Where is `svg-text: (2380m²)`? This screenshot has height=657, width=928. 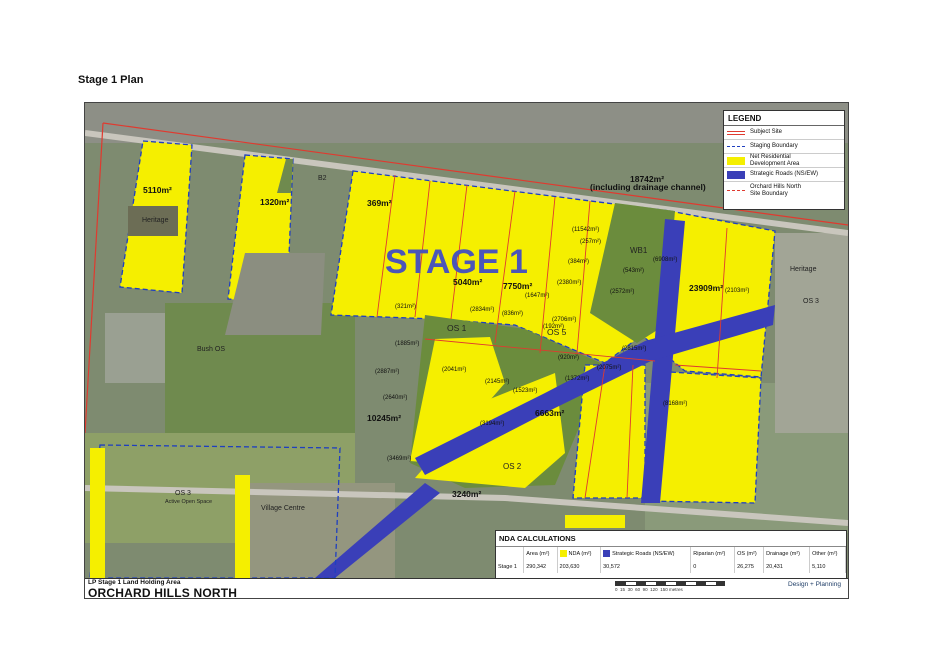 svg-text: (2380m²) is located at coordinates (569, 283).